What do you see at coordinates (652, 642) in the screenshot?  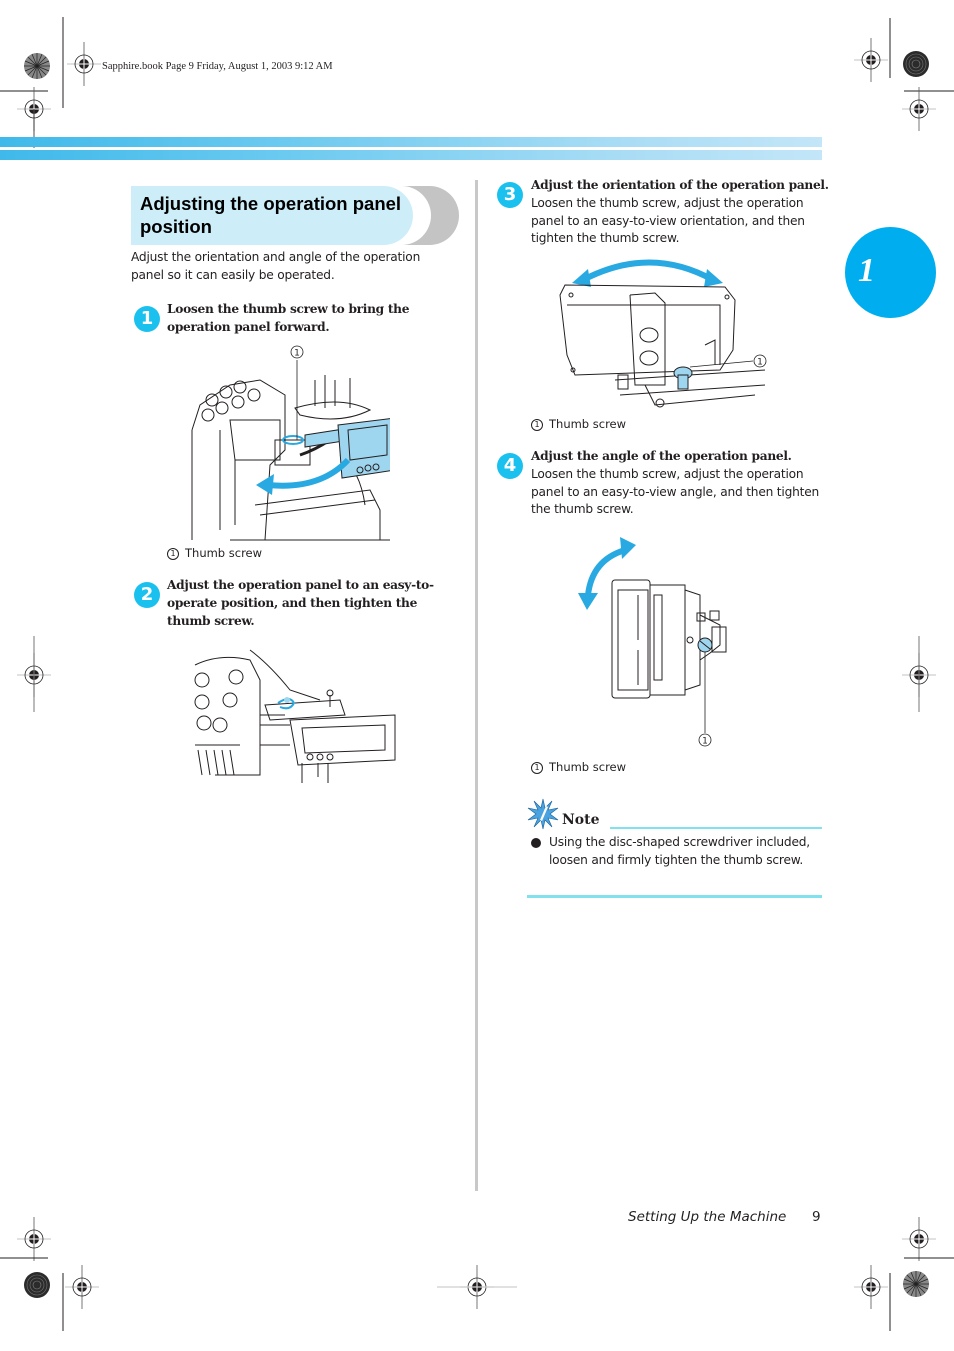 I see `illustration-panel-side-angle: 1` at bounding box center [652, 642].